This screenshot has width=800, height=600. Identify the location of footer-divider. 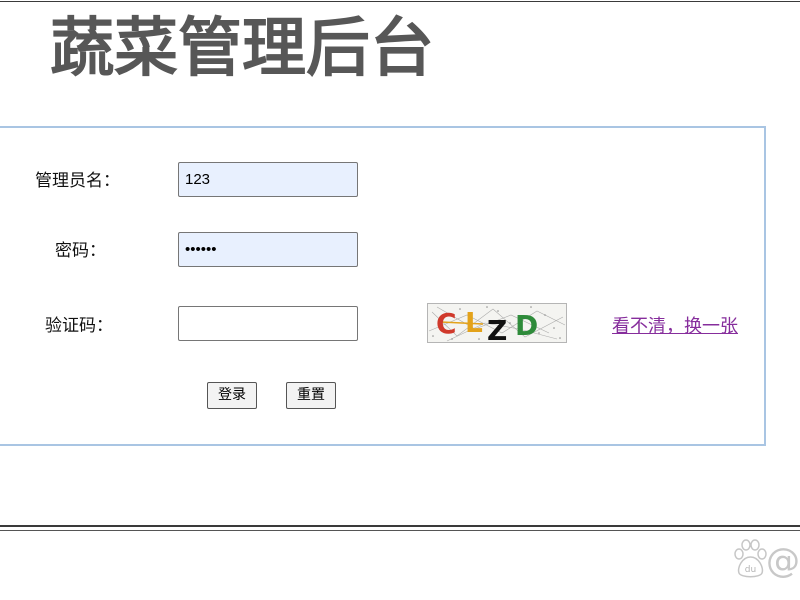
(400, 528).